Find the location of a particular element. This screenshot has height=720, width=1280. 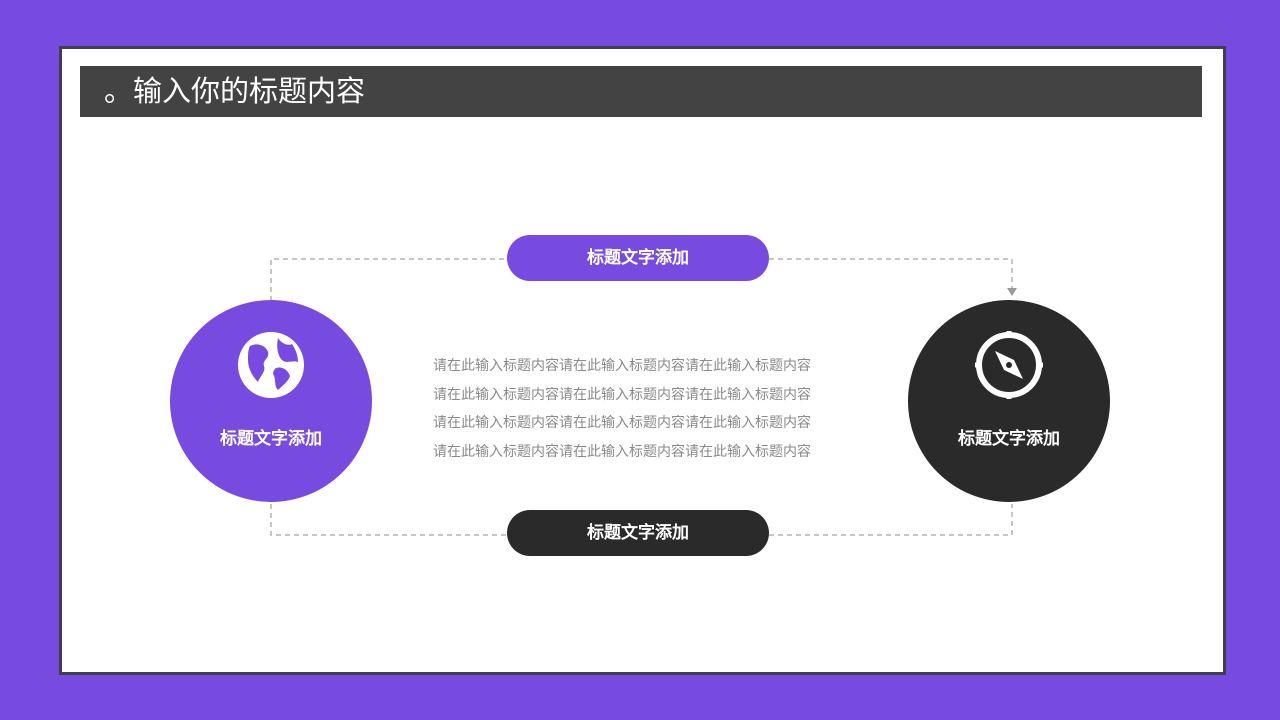

bottom-title-pill: 标题文字添加 is located at coordinates (638, 533).